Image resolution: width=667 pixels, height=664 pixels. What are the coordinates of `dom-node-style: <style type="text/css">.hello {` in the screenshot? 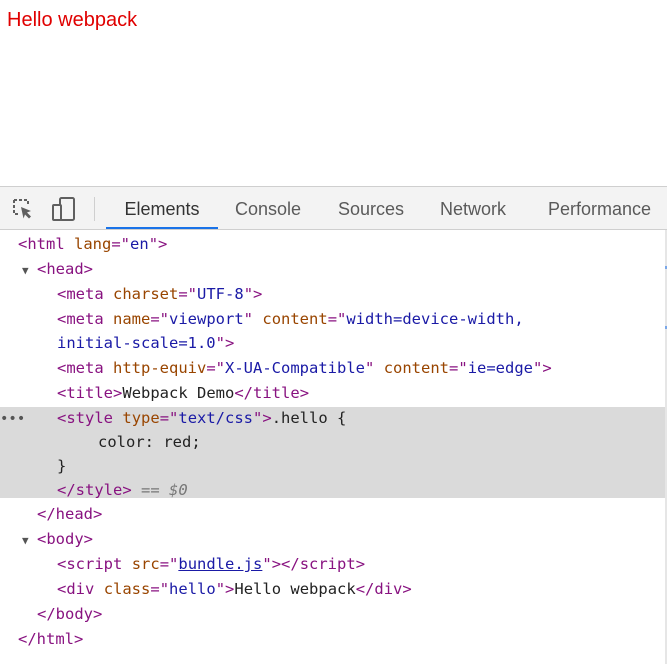 It's located at (333, 418).